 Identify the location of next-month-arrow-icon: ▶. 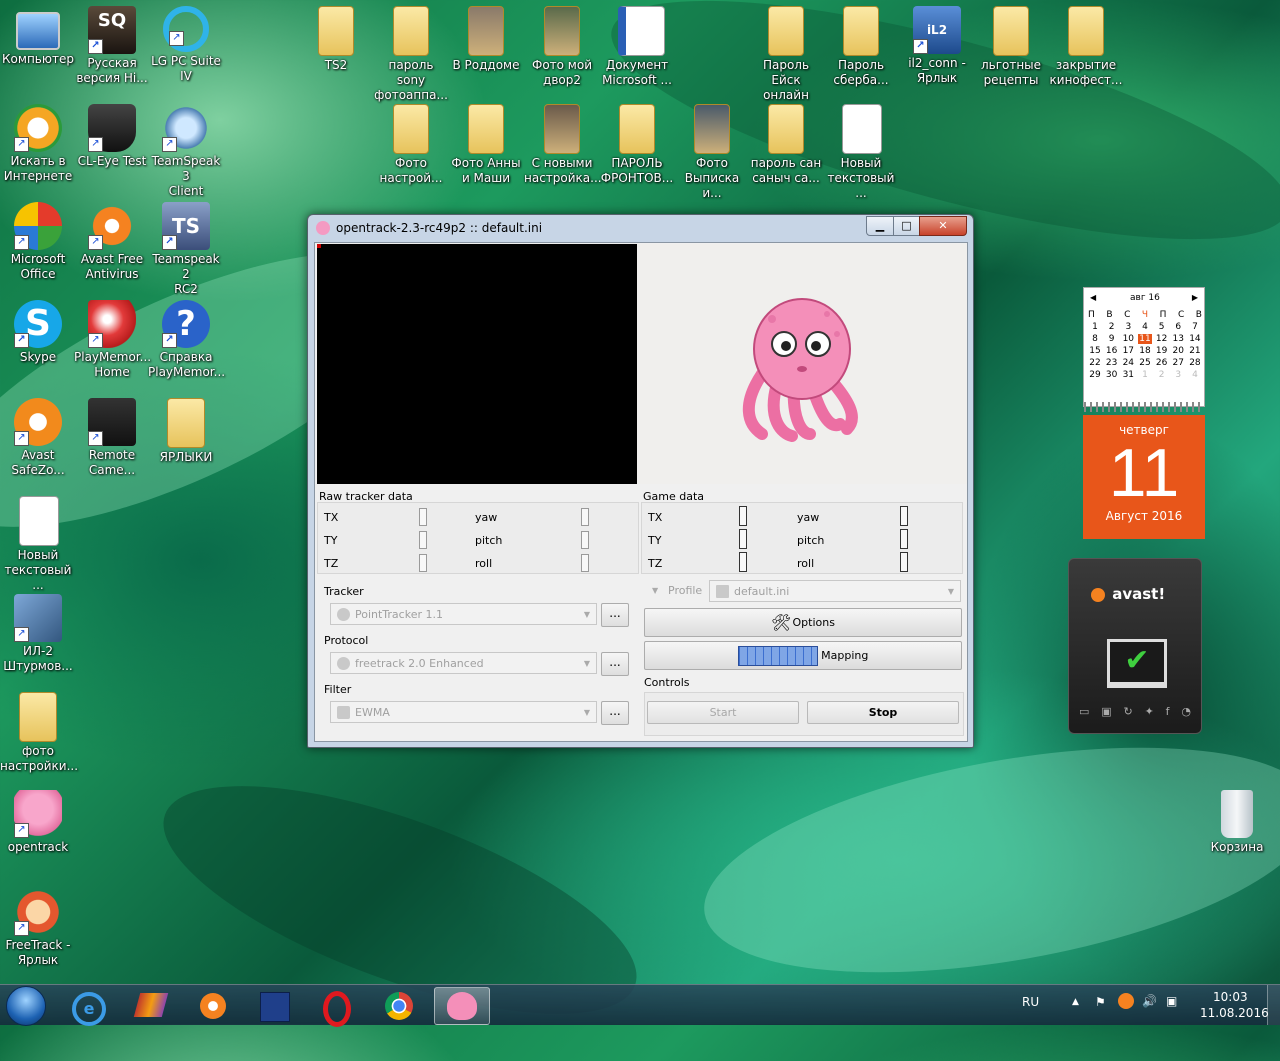
(1195, 297).